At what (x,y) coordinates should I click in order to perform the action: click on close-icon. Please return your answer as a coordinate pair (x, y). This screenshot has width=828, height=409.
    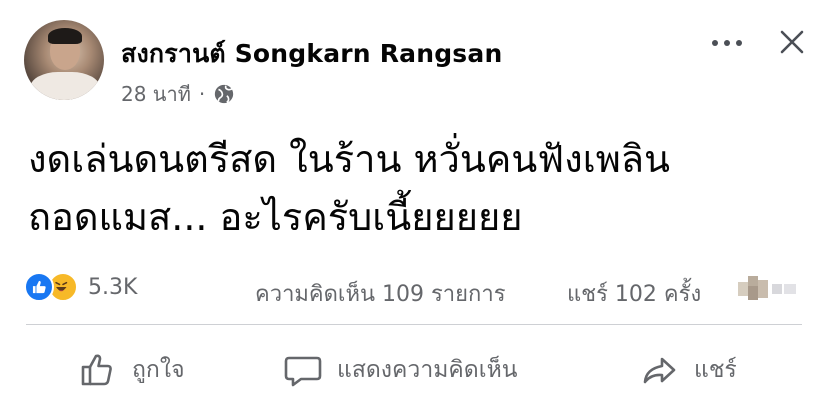
    Looking at the image, I should click on (792, 42).